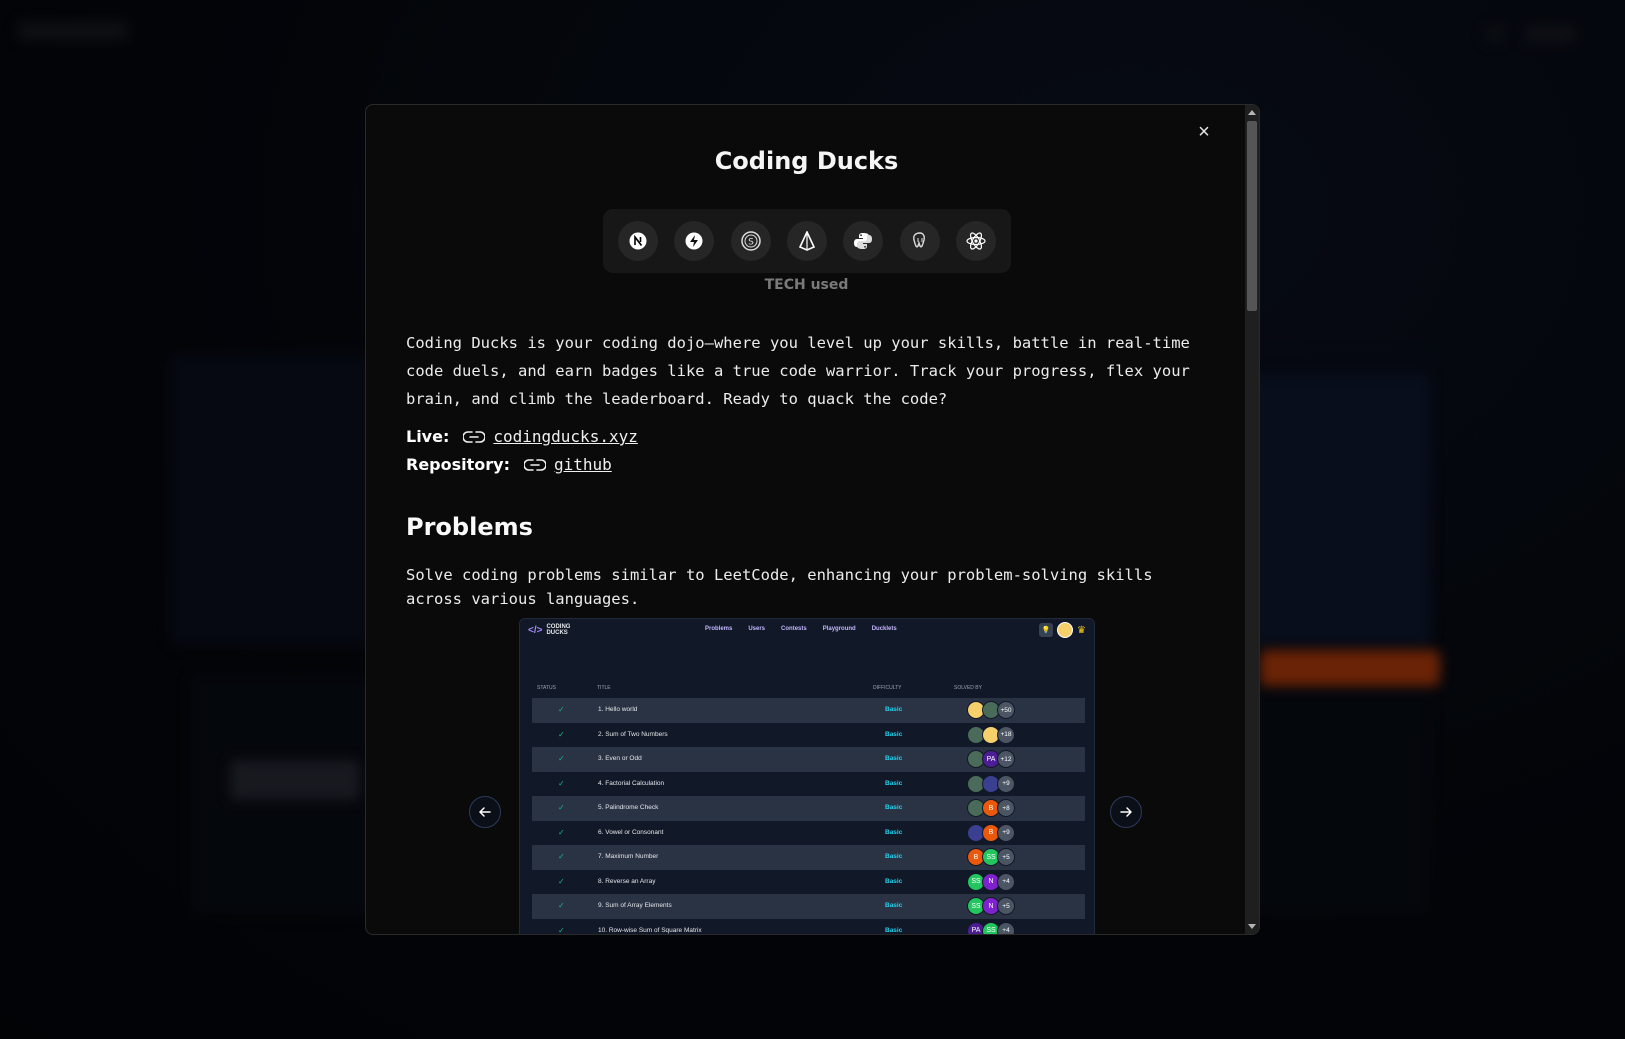 This screenshot has width=1625, height=1039. What do you see at coordinates (991, 927) in the screenshot?
I see `solved-by: PA SS +4` at bounding box center [991, 927].